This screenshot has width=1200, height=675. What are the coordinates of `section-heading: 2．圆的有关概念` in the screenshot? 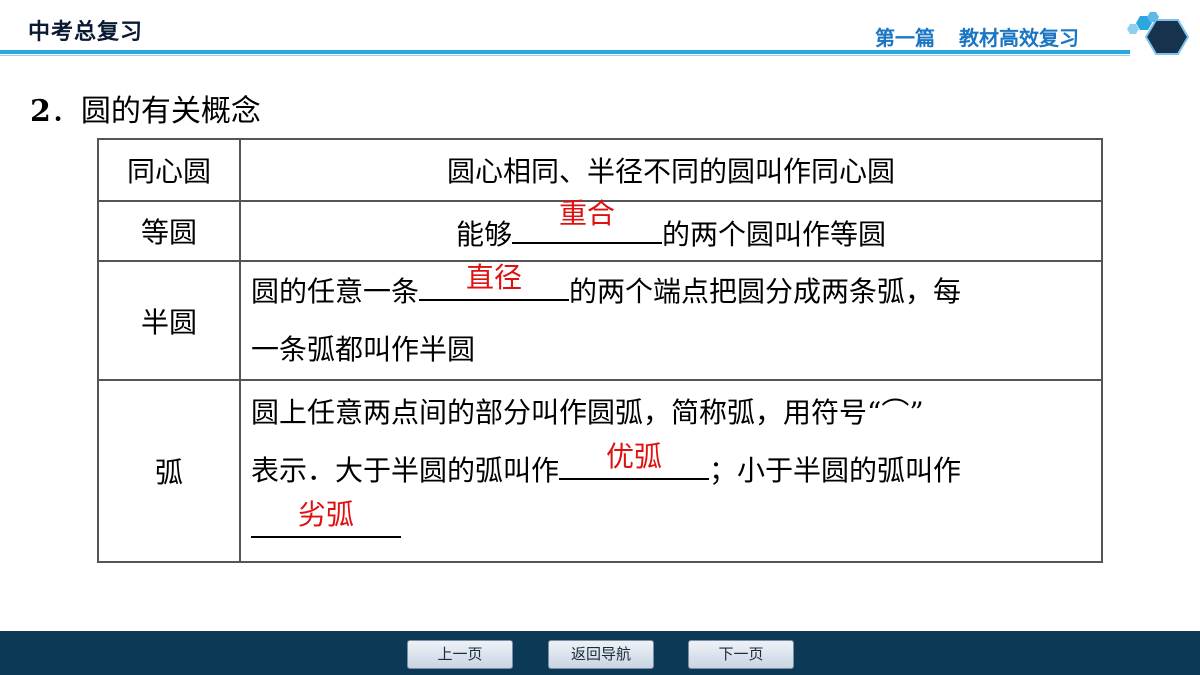 It's located at (145, 108).